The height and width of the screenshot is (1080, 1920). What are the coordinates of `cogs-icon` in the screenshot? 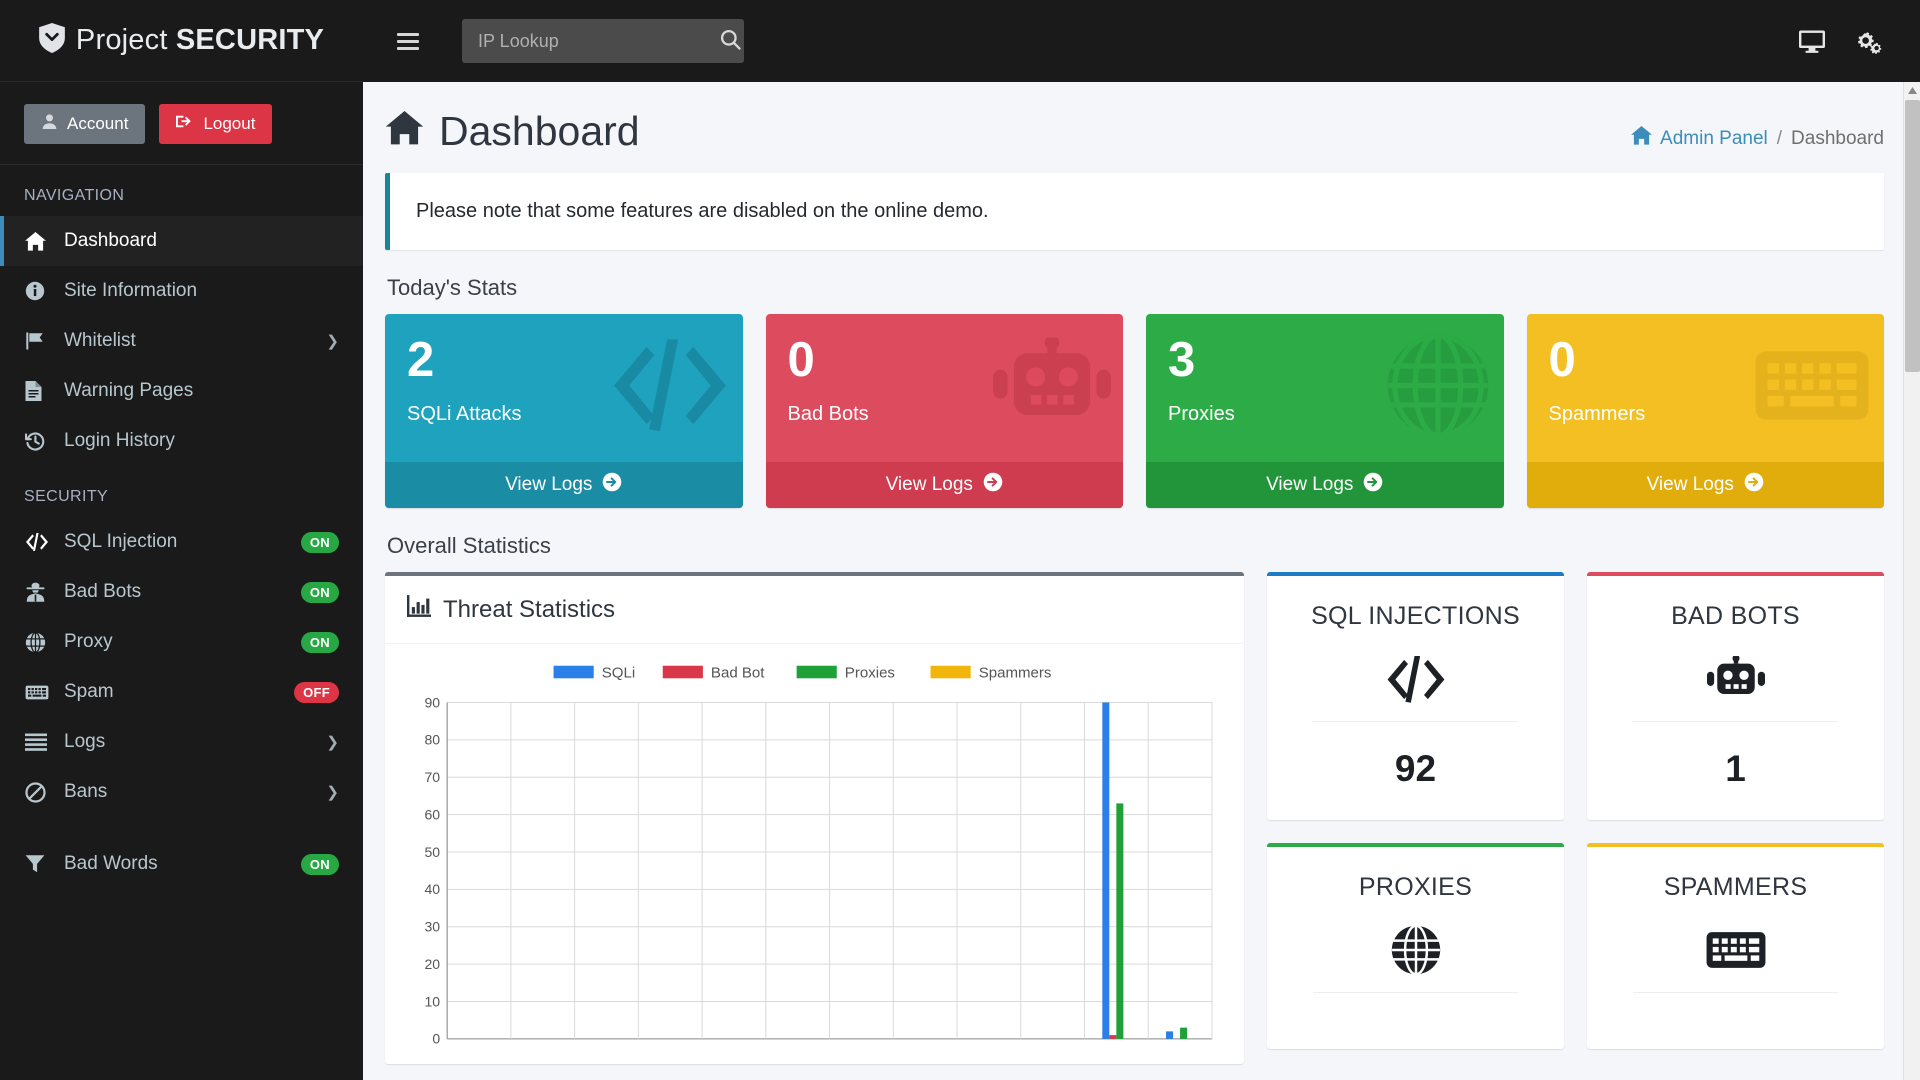 It's located at (1868, 41).